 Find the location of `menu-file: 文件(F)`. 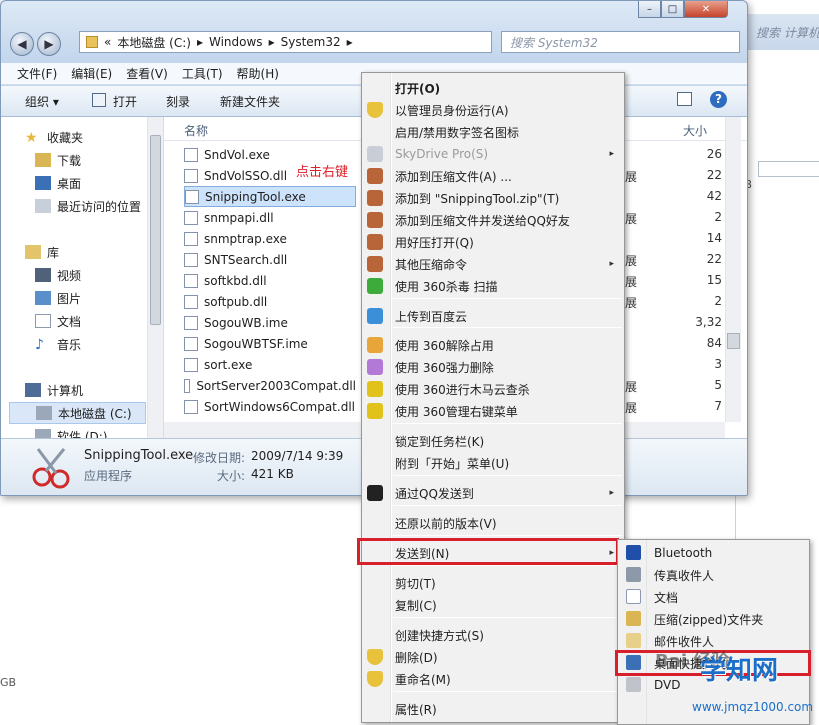

menu-file: 文件(F) is located at coordinates (37, 73).